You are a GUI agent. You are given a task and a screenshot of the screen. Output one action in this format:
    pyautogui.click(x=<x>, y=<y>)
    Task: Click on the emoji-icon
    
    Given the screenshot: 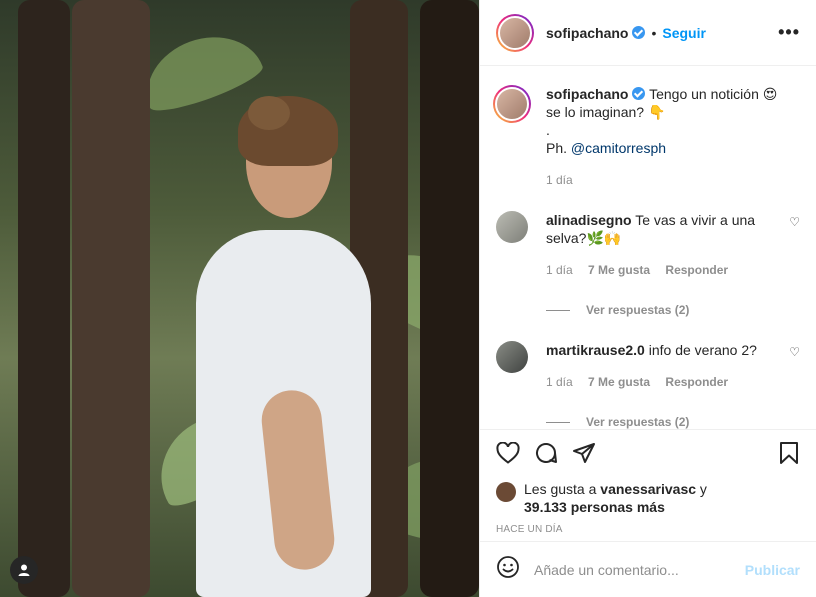 What is the action you would take?
    pyautogui.click(x=508, y=570)
    